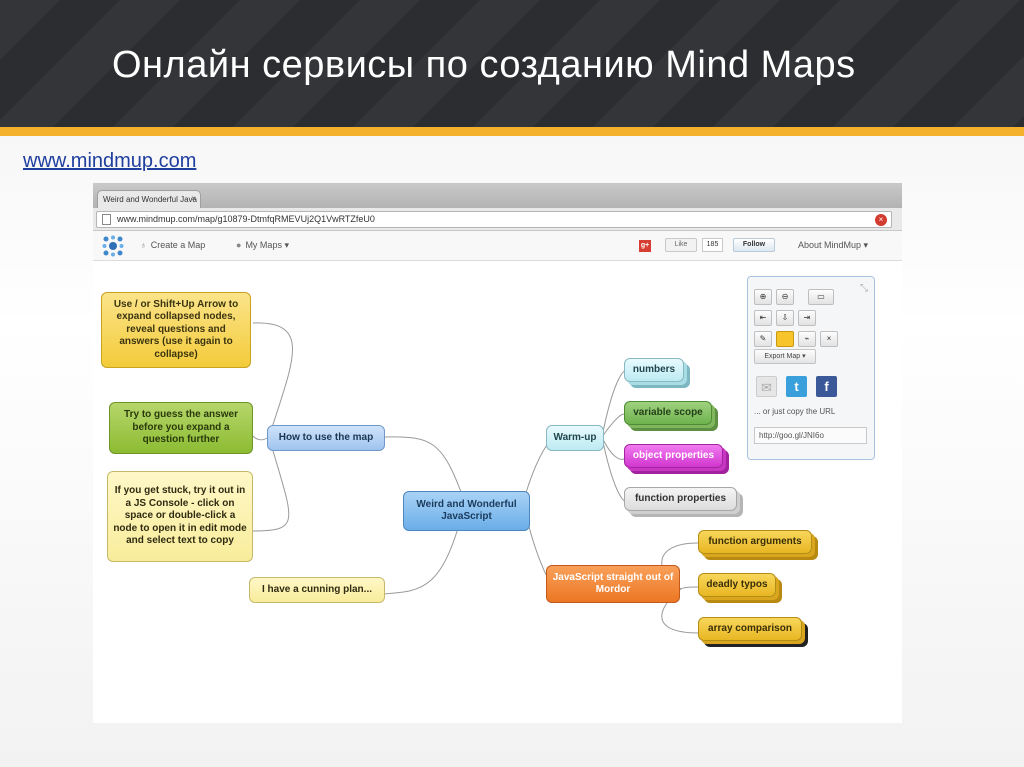  Describe the element at coordinates (796, 386) in the screenshot. I see `twitter-icon: t` at that location.